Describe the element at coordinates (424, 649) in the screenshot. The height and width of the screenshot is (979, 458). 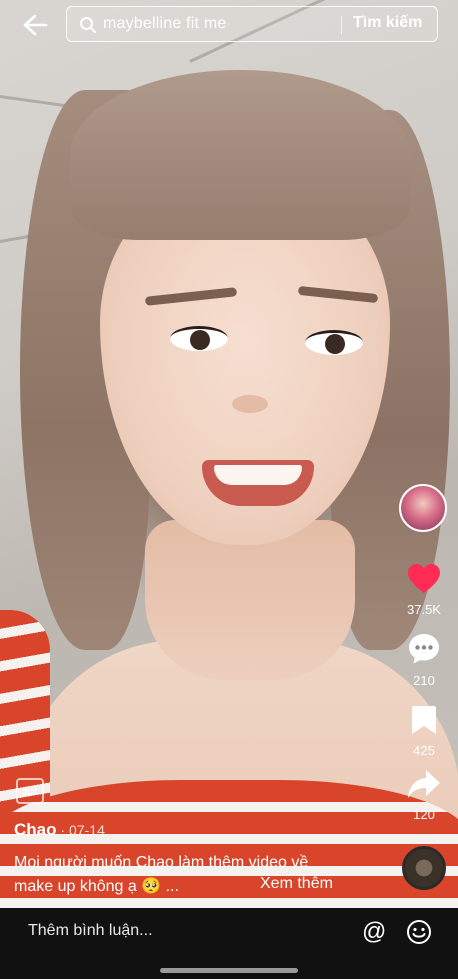
I see `comment-icon` at that location.